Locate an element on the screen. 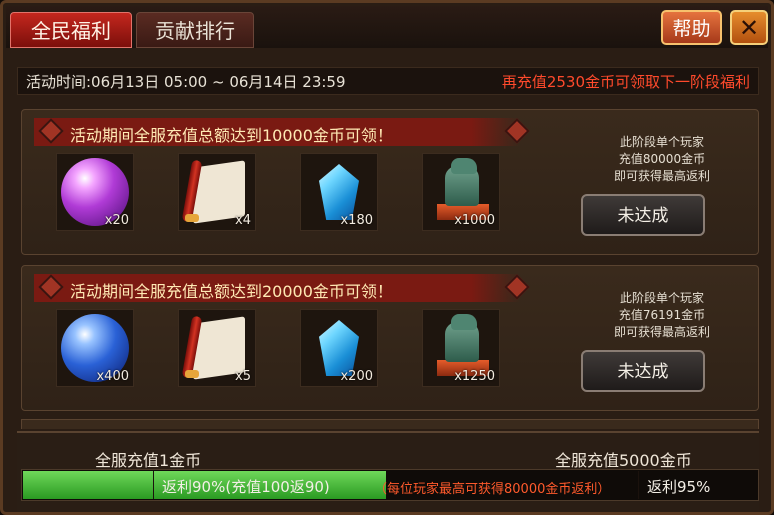 The image size is (774, 515). reward-item: x1250 is located at coordinates (461, 348).